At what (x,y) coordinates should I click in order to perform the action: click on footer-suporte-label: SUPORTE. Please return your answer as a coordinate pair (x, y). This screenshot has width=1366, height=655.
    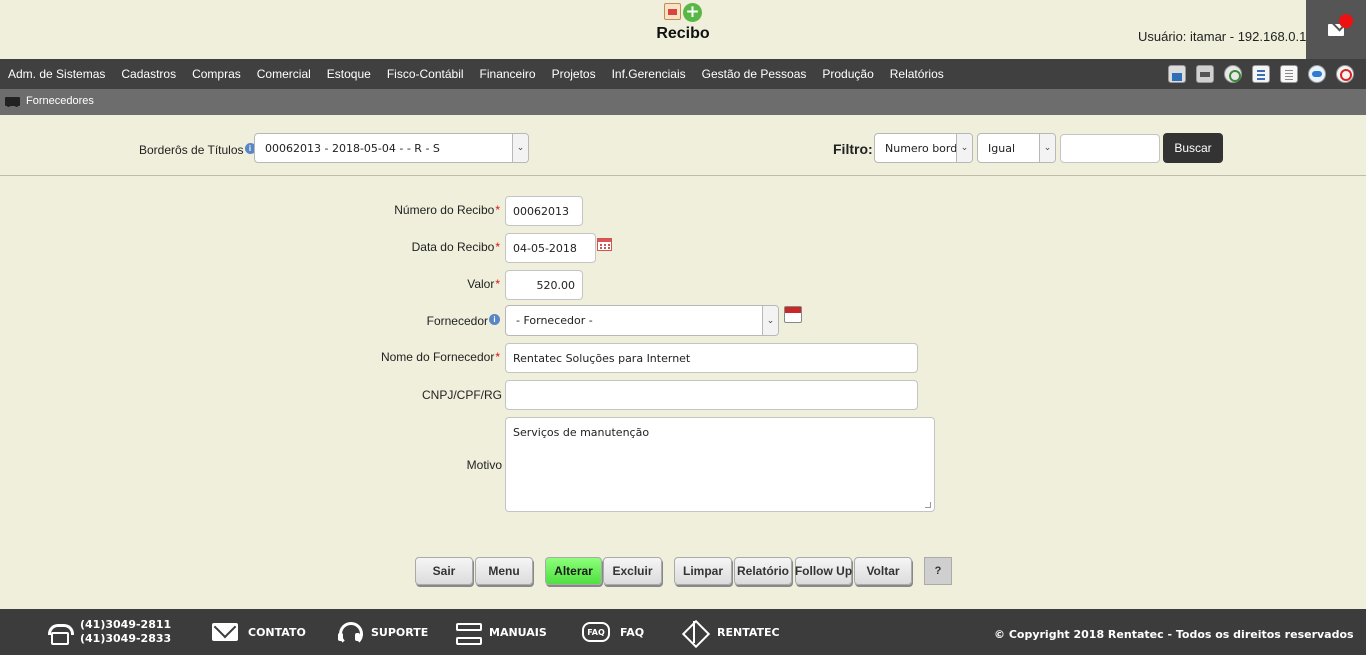
    Looking at the image, I should click on (400, 632).